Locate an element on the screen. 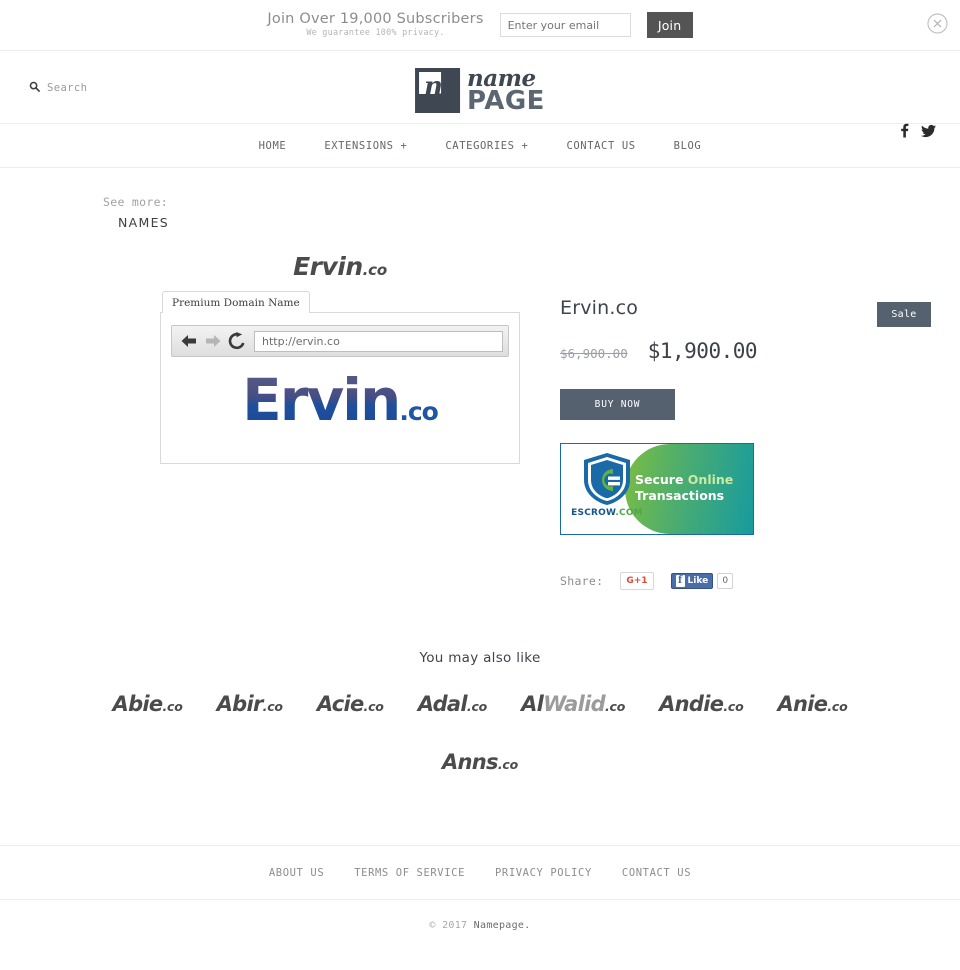  logo-page-text: PAGE is located at coordinates (506, 101).